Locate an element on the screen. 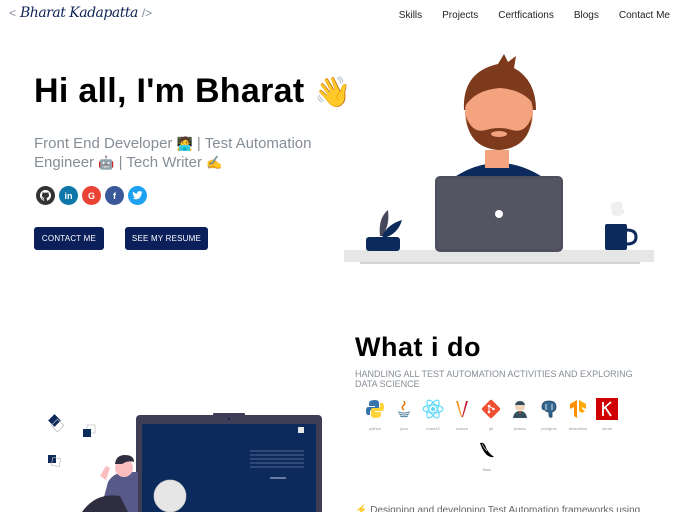 Image resolution: width=688 pixels, height=512 pixels. plant-pot is located at coordinates (383, 244).